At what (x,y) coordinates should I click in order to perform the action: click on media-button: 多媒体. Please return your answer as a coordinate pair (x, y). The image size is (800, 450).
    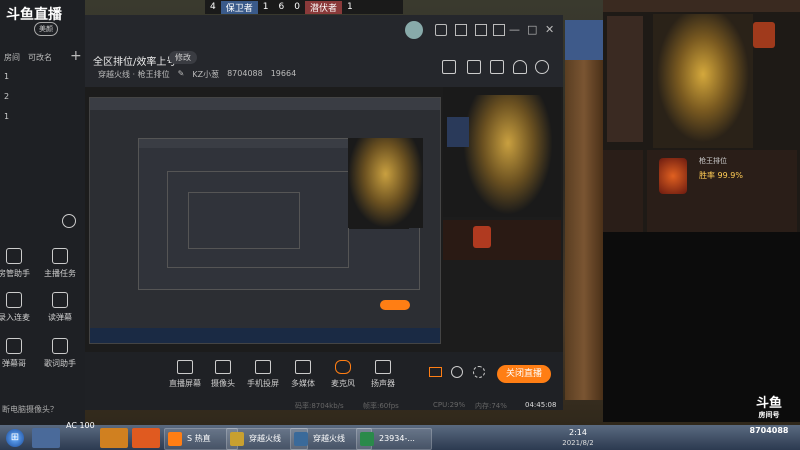
    Looking at the image, I should click on (303, 374).